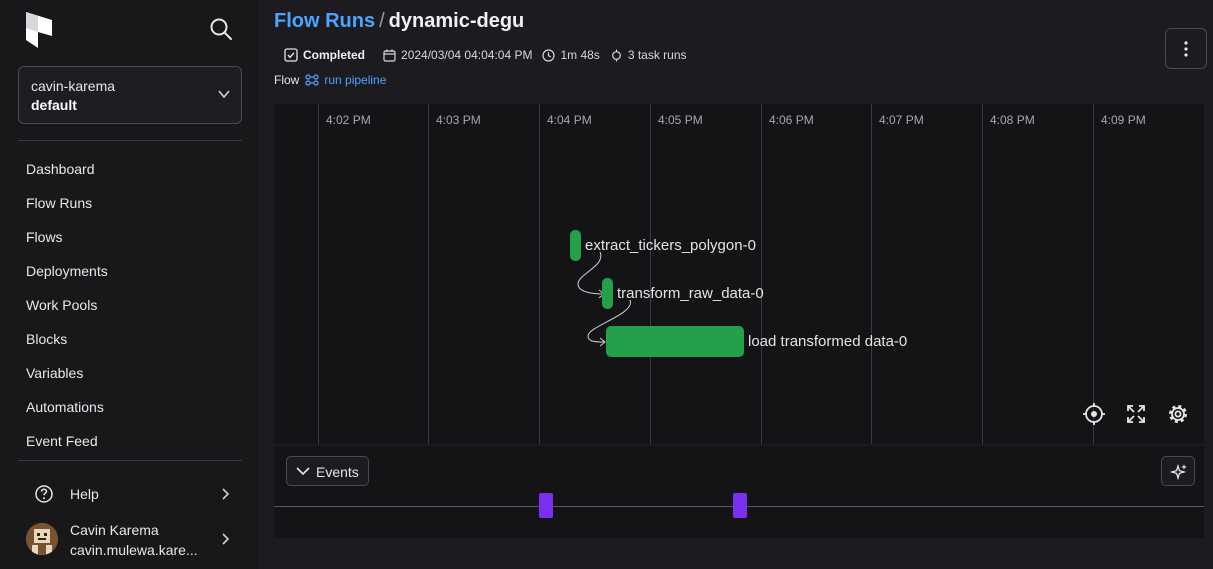 This screenshot has height=569, width=1213. I want to click on events-toggle-button: Events, so click(327, 471).